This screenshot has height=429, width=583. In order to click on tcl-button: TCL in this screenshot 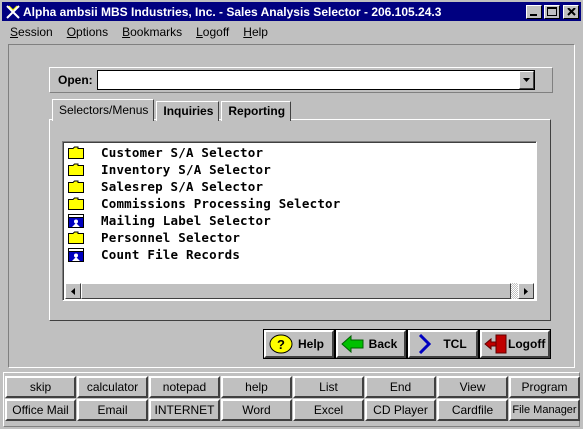, I will do `click(443, 344)`.